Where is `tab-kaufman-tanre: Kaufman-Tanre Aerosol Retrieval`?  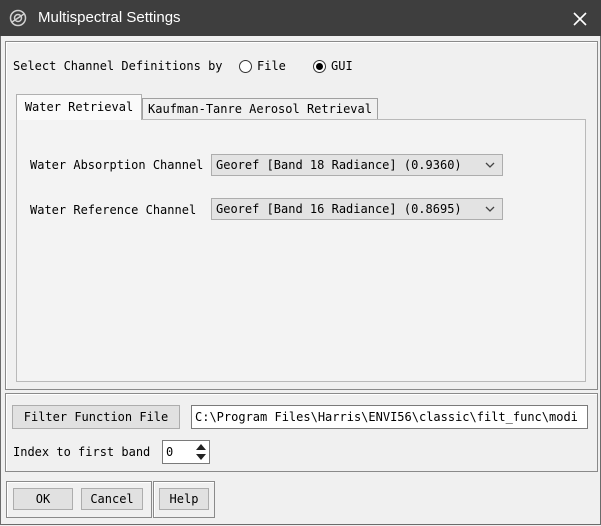
tab-kaufman-tanre: Kaufman-Tanre Aerosol Retrieval is located at coordinates (260, 109).